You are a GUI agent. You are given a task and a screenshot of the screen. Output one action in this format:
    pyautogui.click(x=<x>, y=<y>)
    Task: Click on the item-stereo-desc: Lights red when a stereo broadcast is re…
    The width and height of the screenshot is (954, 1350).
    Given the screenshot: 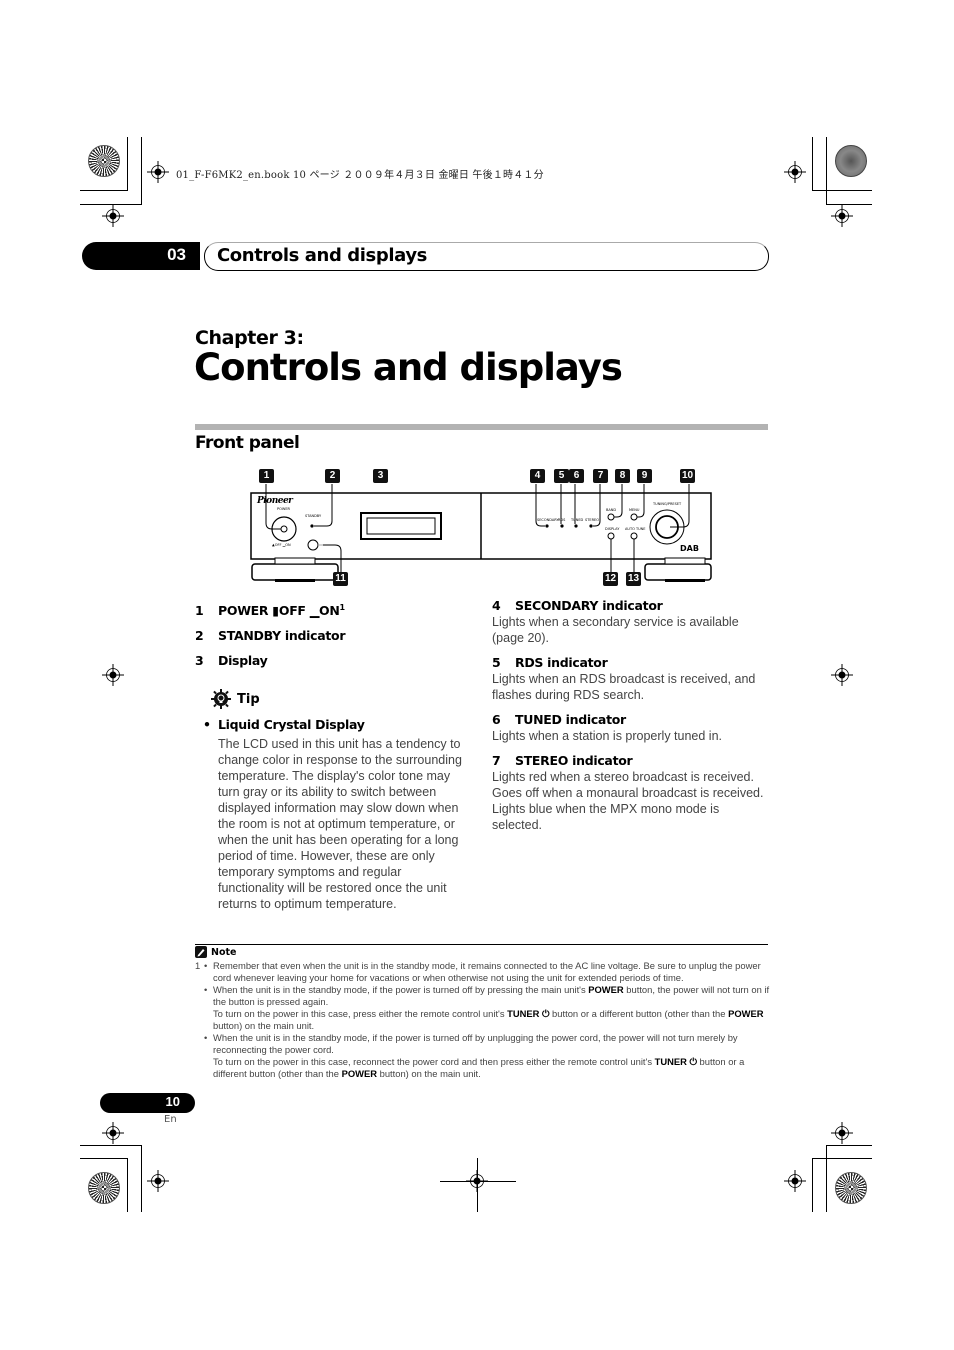 What is the action you would take?
    pyautogui.click(x=628, y=801)
    